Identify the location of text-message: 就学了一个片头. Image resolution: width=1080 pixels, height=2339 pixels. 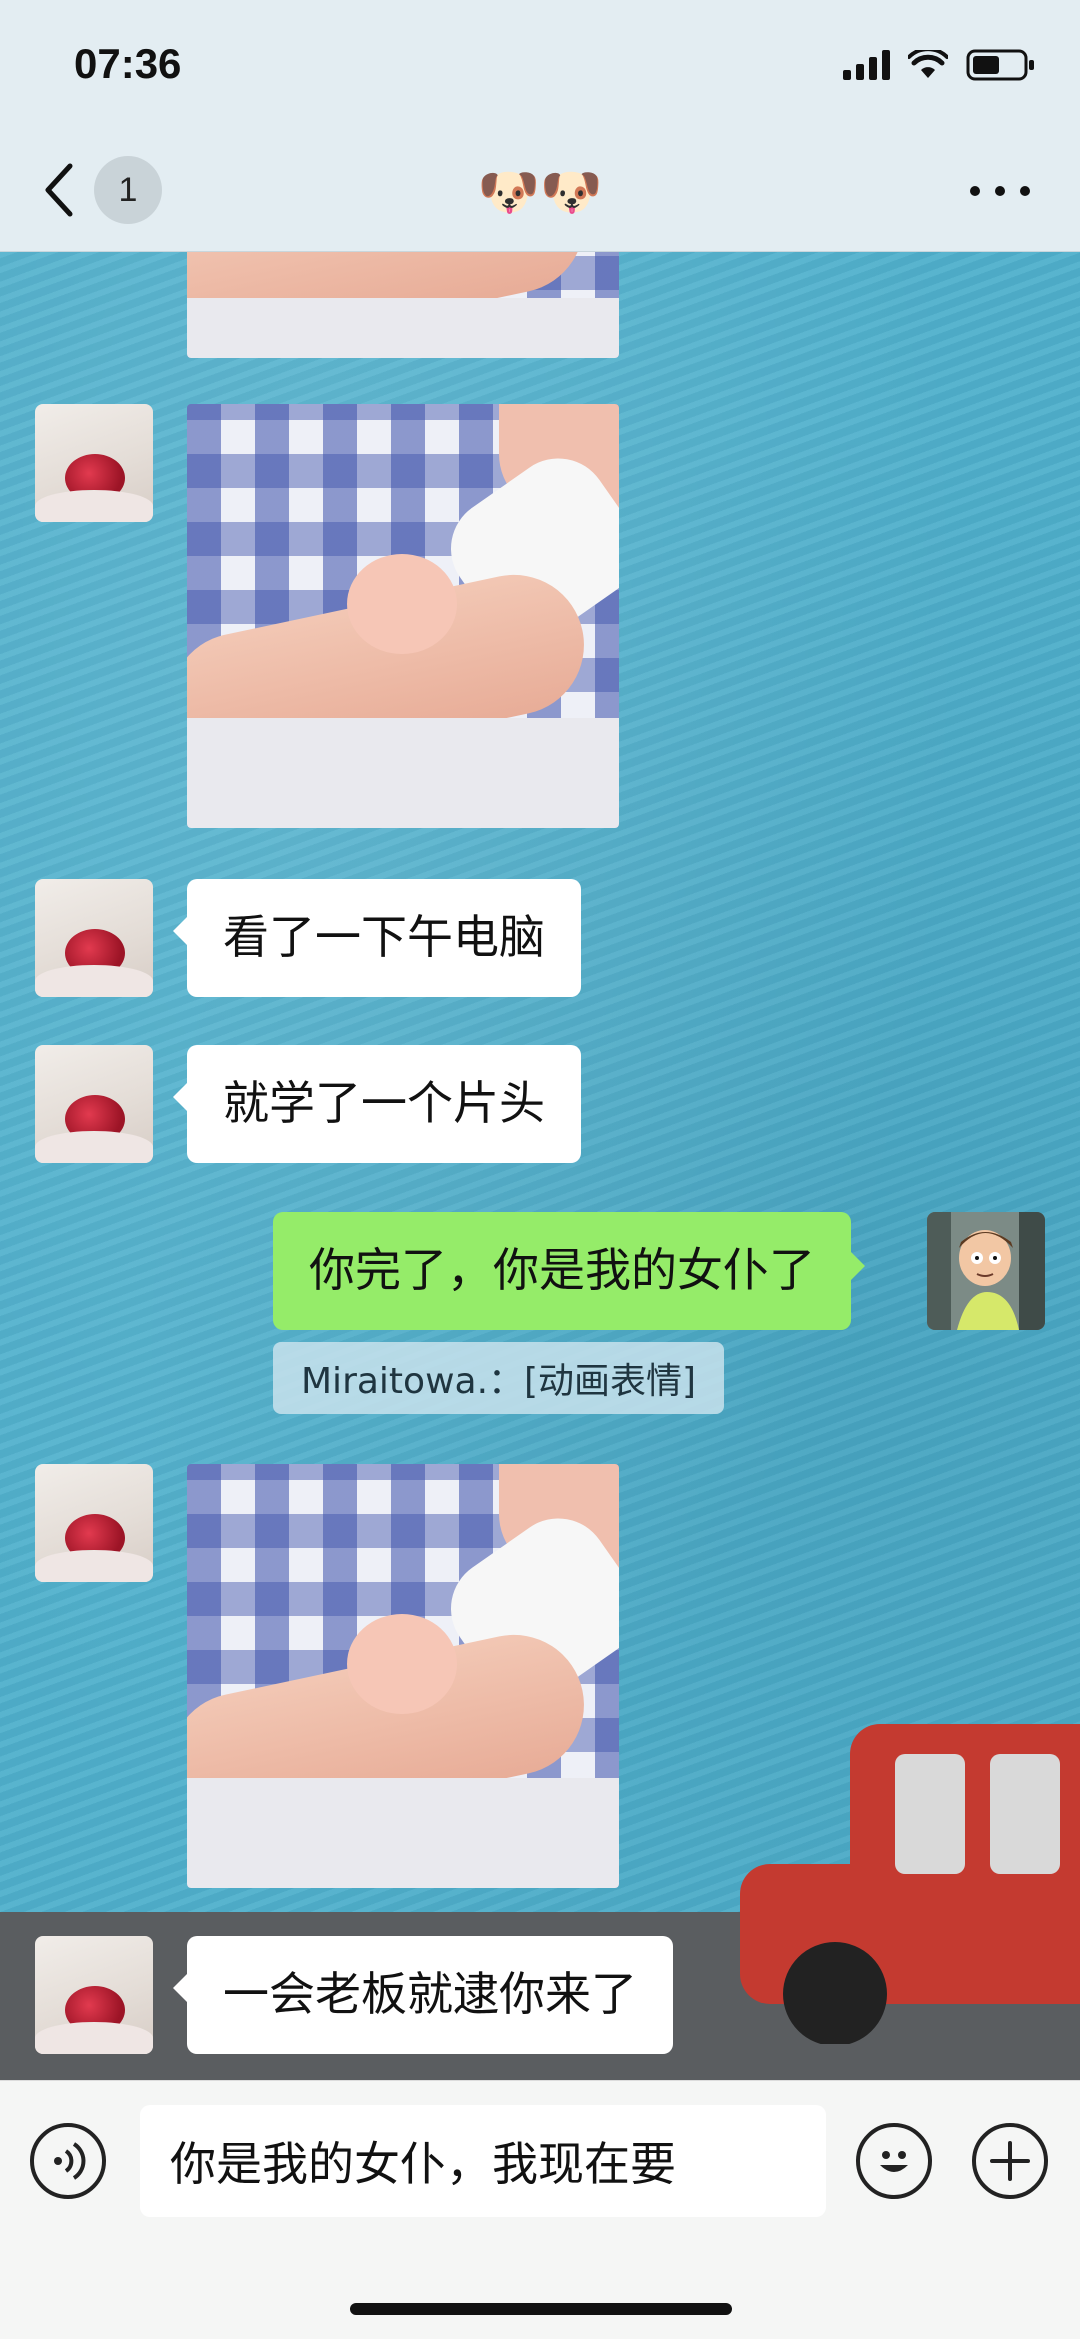
(377, 1104).